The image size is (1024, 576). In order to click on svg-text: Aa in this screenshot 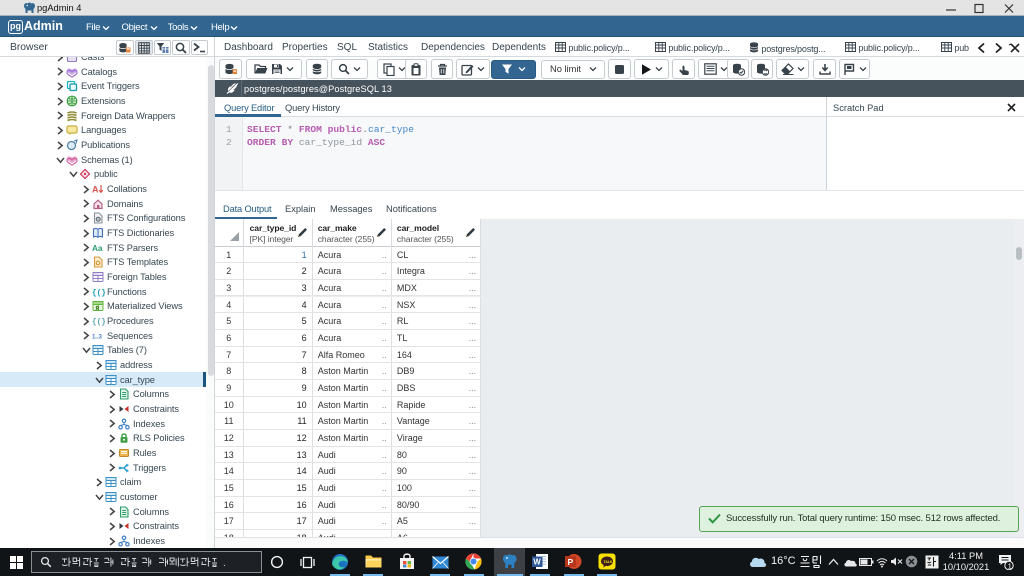, I will do `click(97, 248)`.